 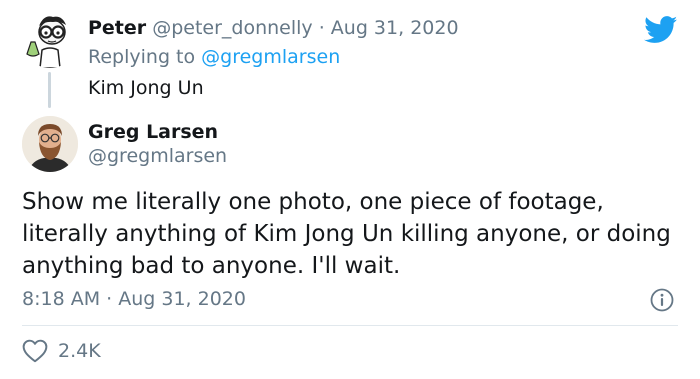 What do you see at coordinates (35, 351) in the screenshot?
I see `heart-icon` at bounding box center [35, 351].